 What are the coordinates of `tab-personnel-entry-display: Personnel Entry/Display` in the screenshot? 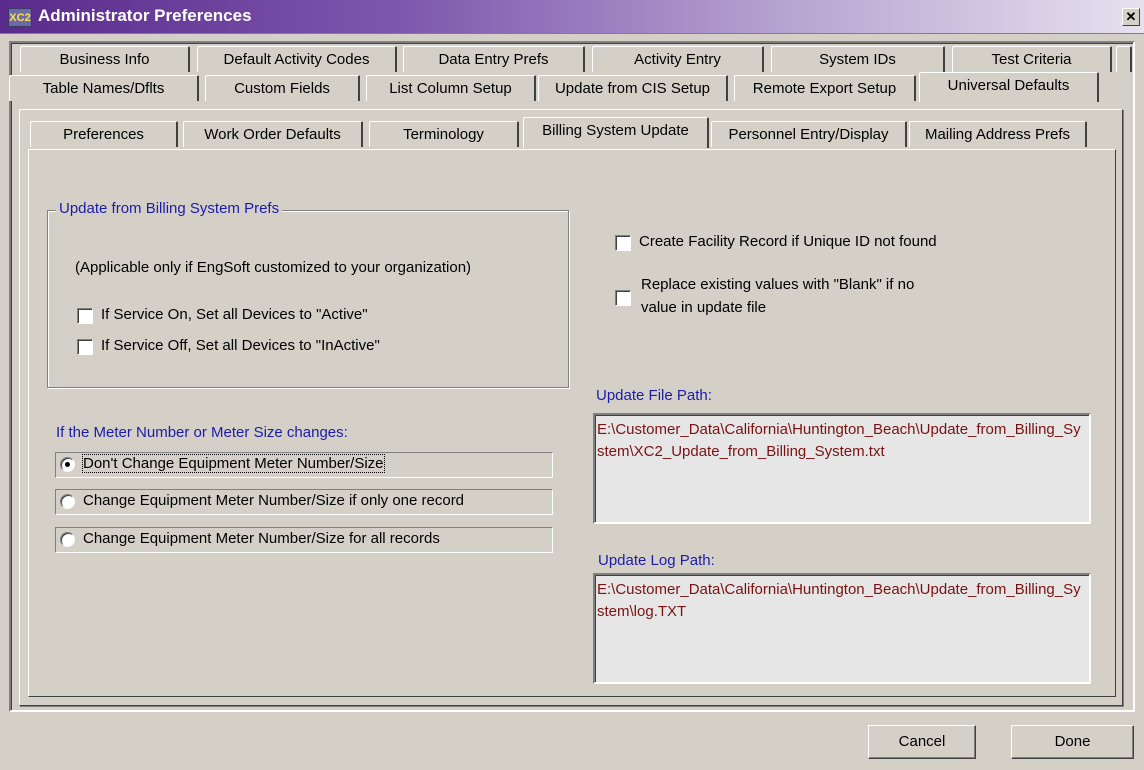 It's located at (809, 134).